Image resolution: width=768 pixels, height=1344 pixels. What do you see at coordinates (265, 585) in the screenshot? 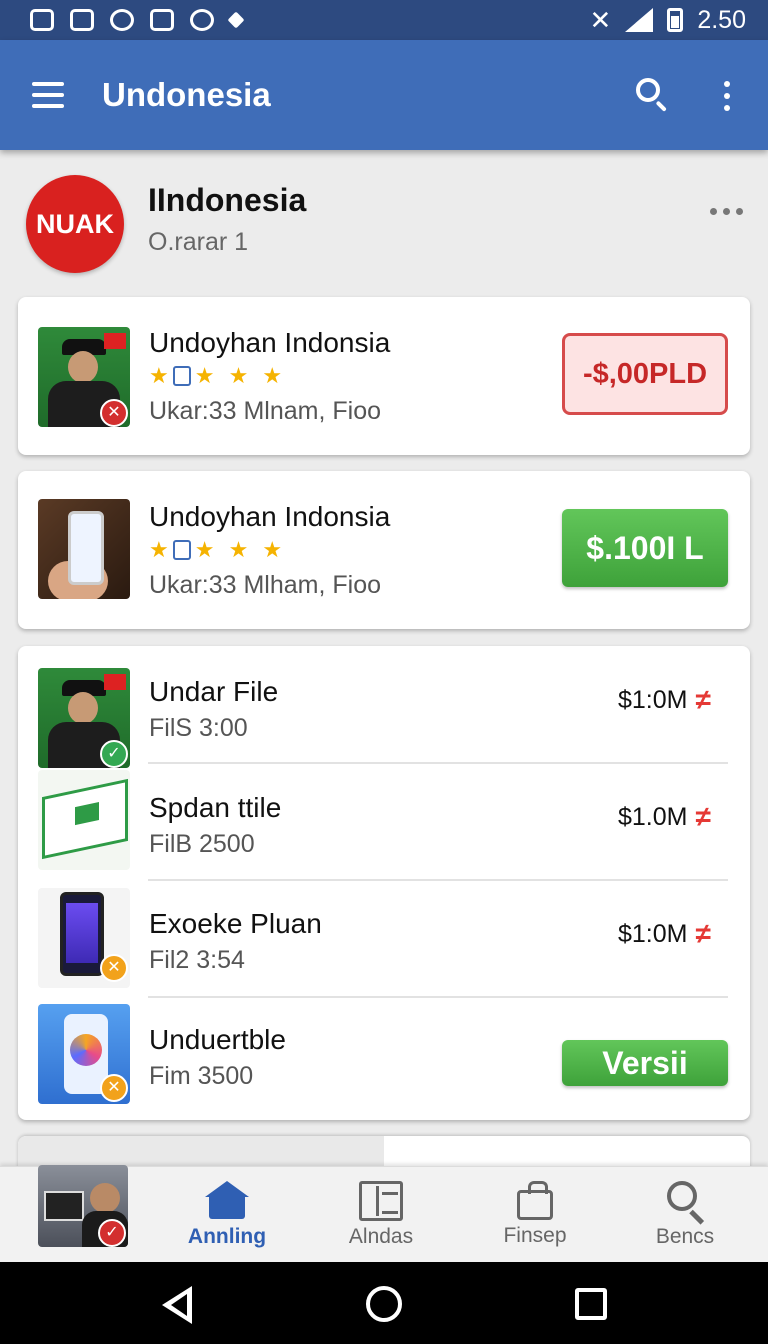
I see `item-subtitle: Ukar:33 Mlham, Fioo` at bounding box center [265, 585].